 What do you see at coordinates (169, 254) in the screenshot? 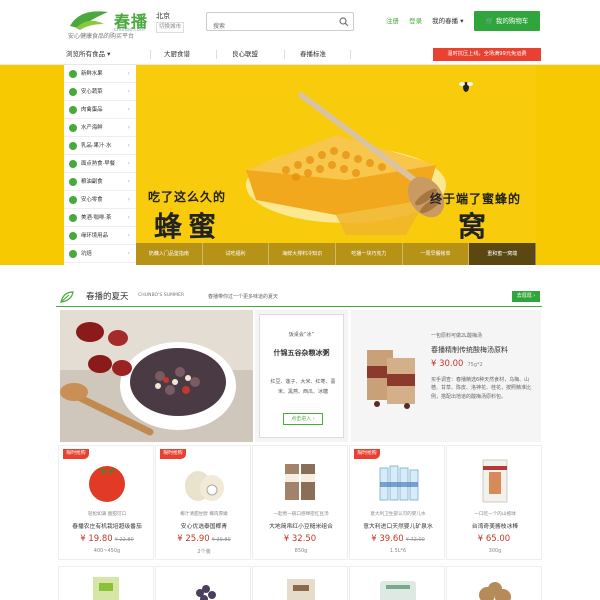
I see `banner-tab: 奶藕入门品鉴指南` at bounding box center [169, 254].